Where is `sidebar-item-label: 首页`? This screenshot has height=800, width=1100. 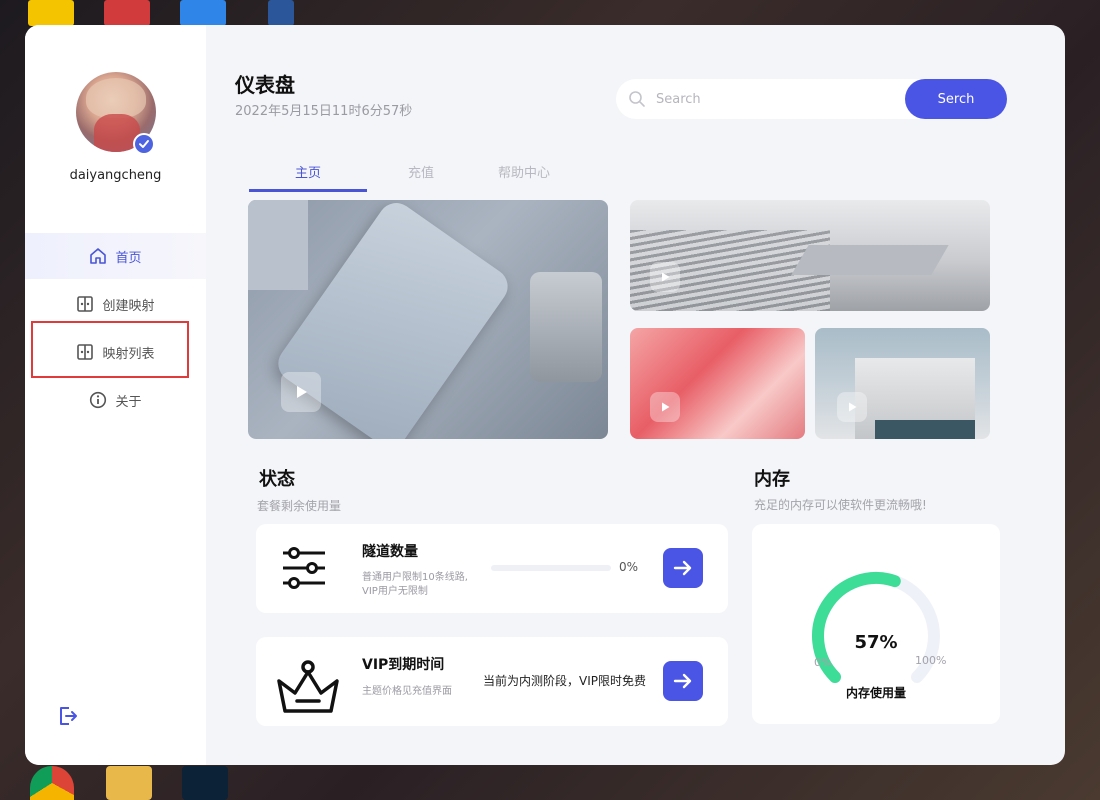
sidebar-item-label: 首页 is located at coordinates (128, 258).